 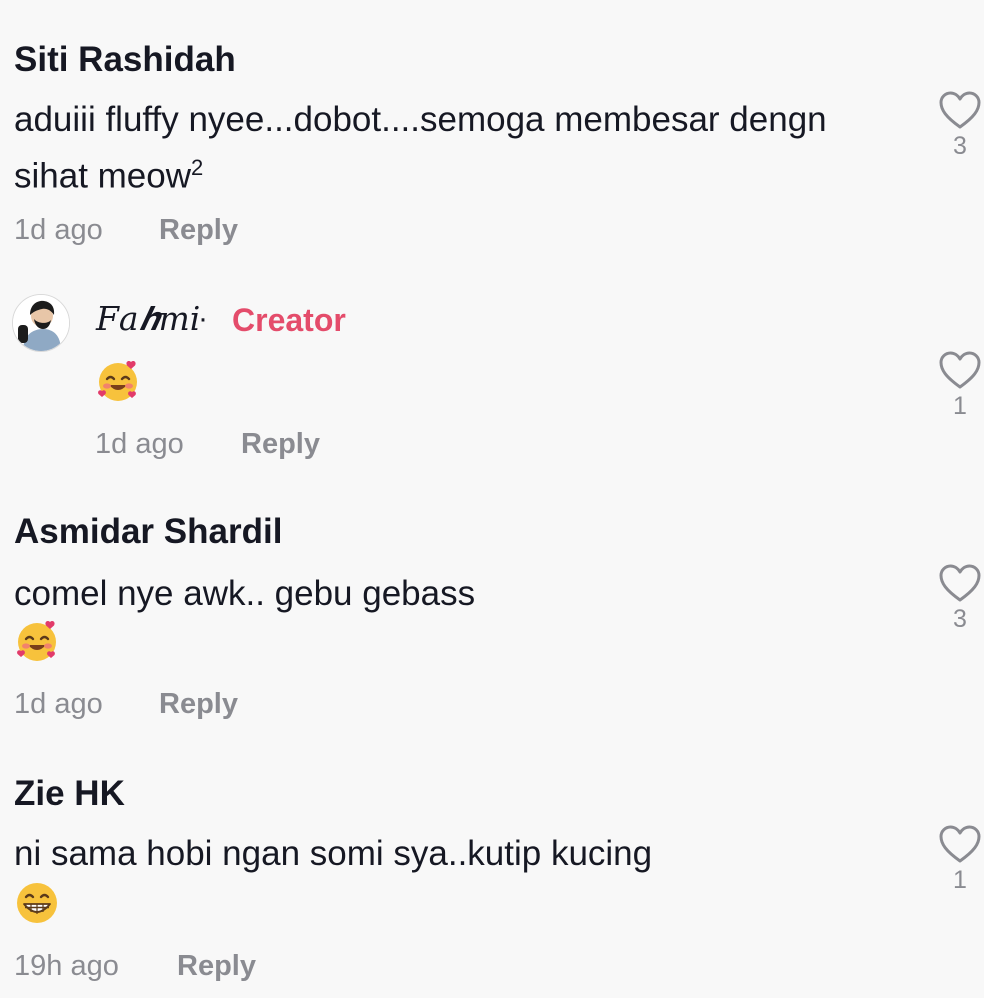 I want to click on avatar, so click(x=41, y=323).